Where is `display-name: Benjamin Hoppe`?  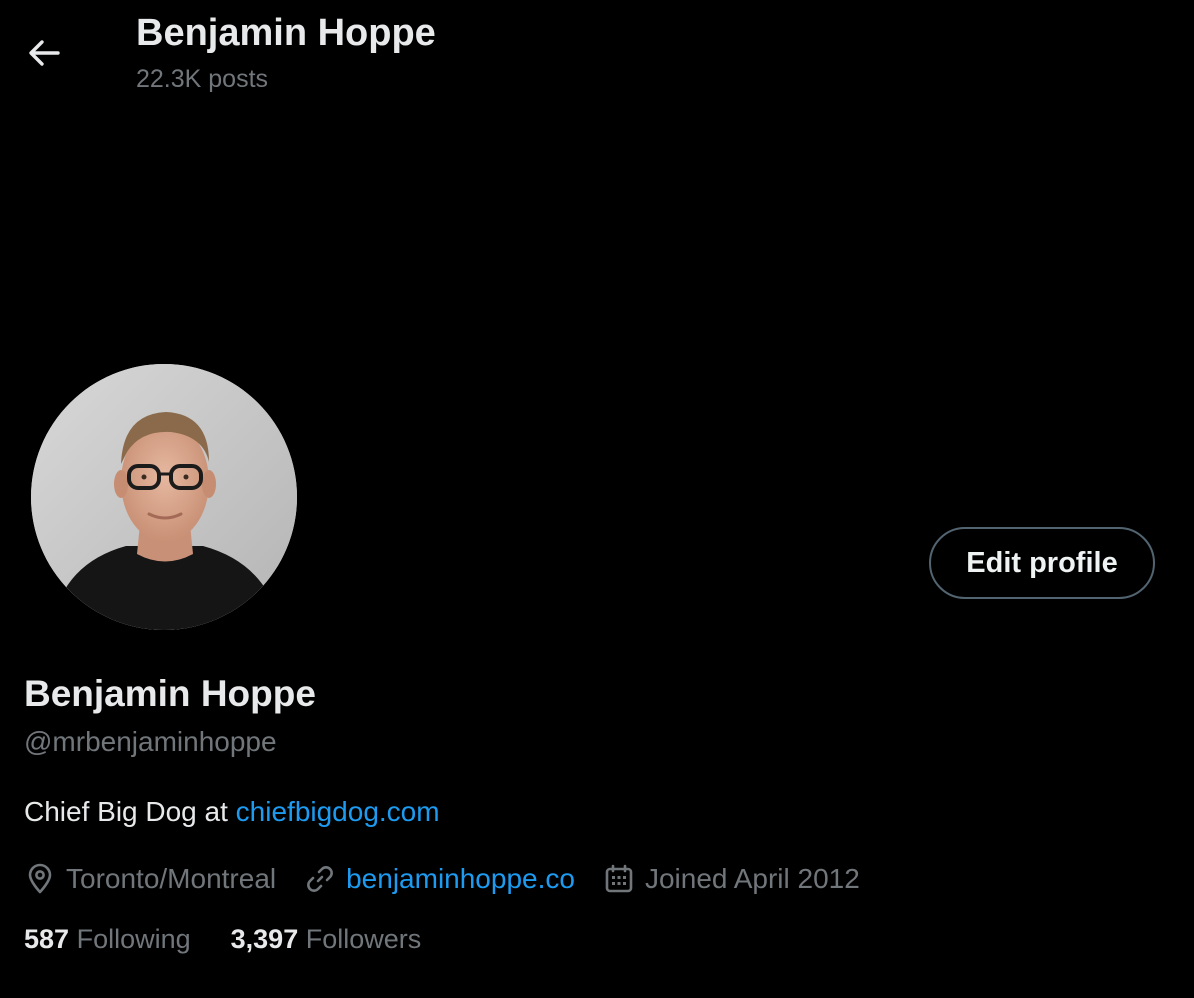
display-name: Benjamin Hoppe is located at coordinates (170, 693).